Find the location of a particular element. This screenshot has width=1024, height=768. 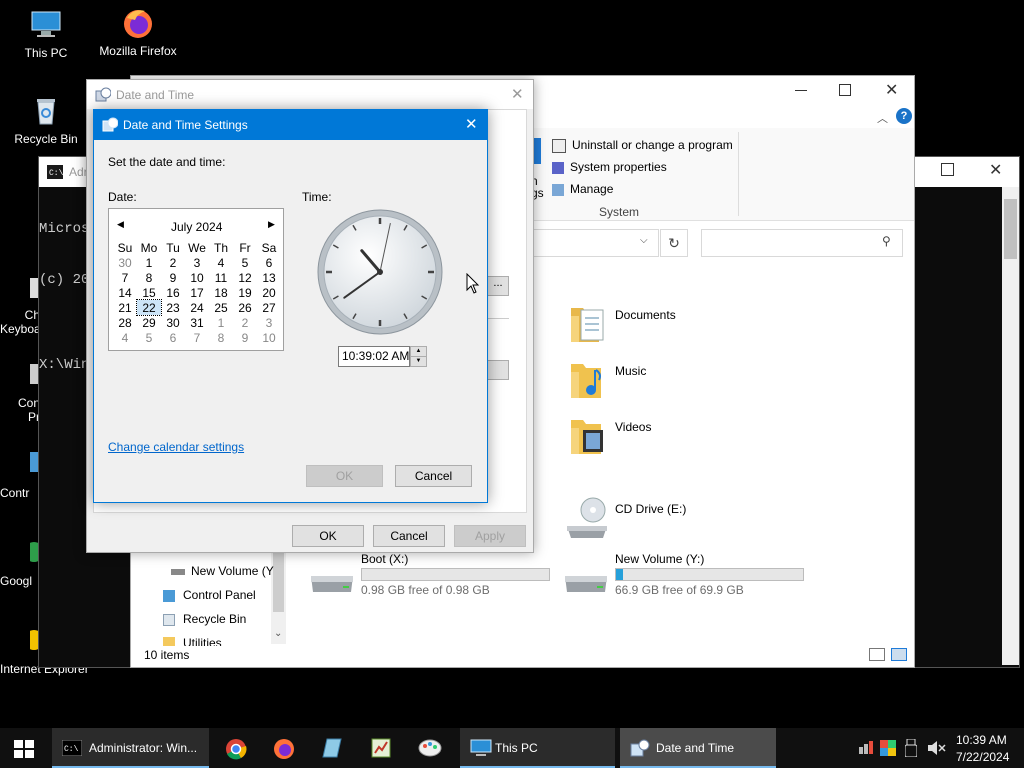

system-properties-button: System properties is located at coordinates (609, 167).